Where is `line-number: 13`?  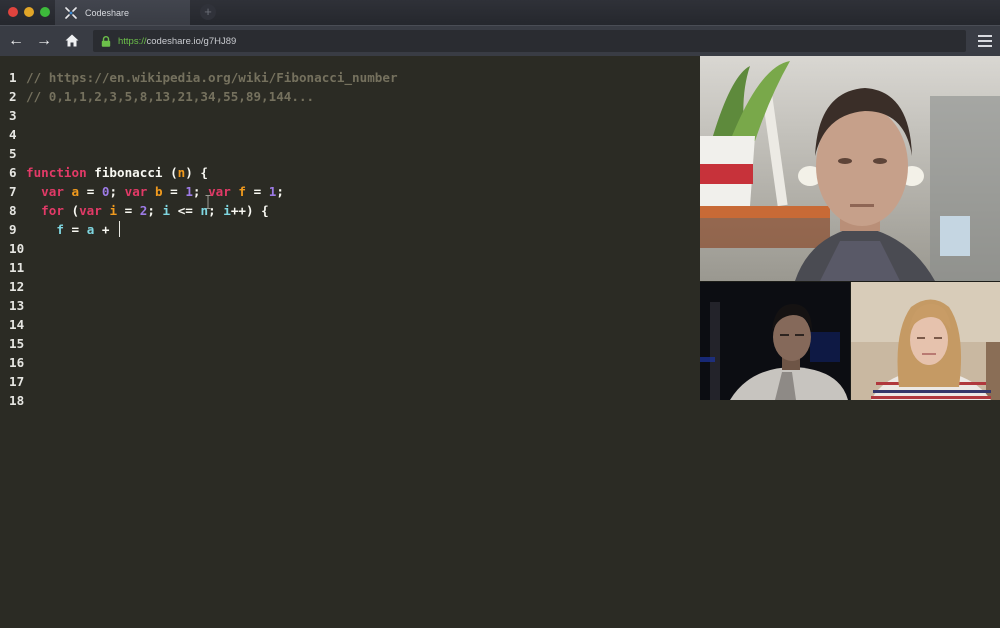
line-number: 13 is located at coordinates (17, 305).